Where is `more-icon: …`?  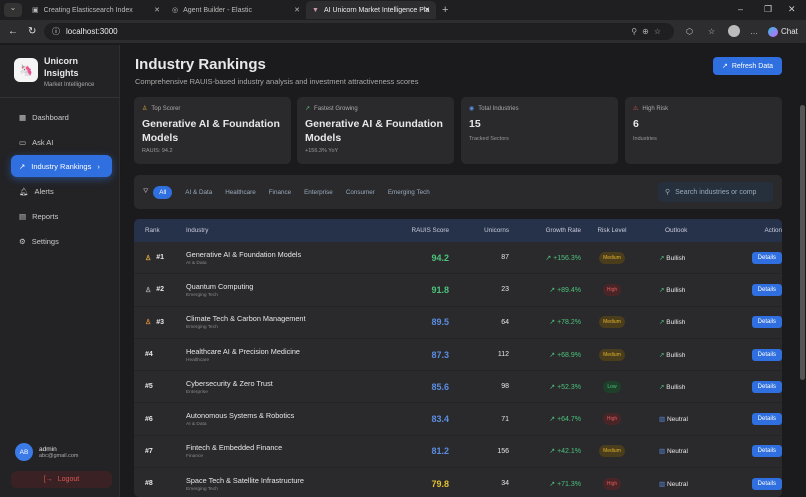
more-icon: … is located at coordinates (754, 31).